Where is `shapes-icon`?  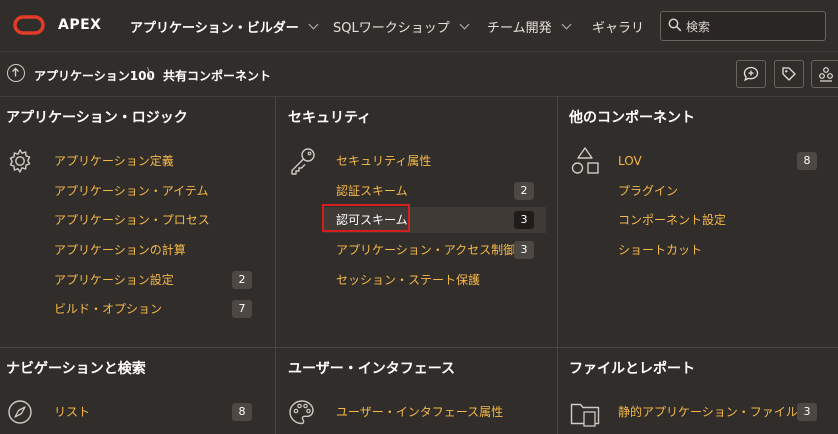
shapes-icon is located at coordinates (585, 160).